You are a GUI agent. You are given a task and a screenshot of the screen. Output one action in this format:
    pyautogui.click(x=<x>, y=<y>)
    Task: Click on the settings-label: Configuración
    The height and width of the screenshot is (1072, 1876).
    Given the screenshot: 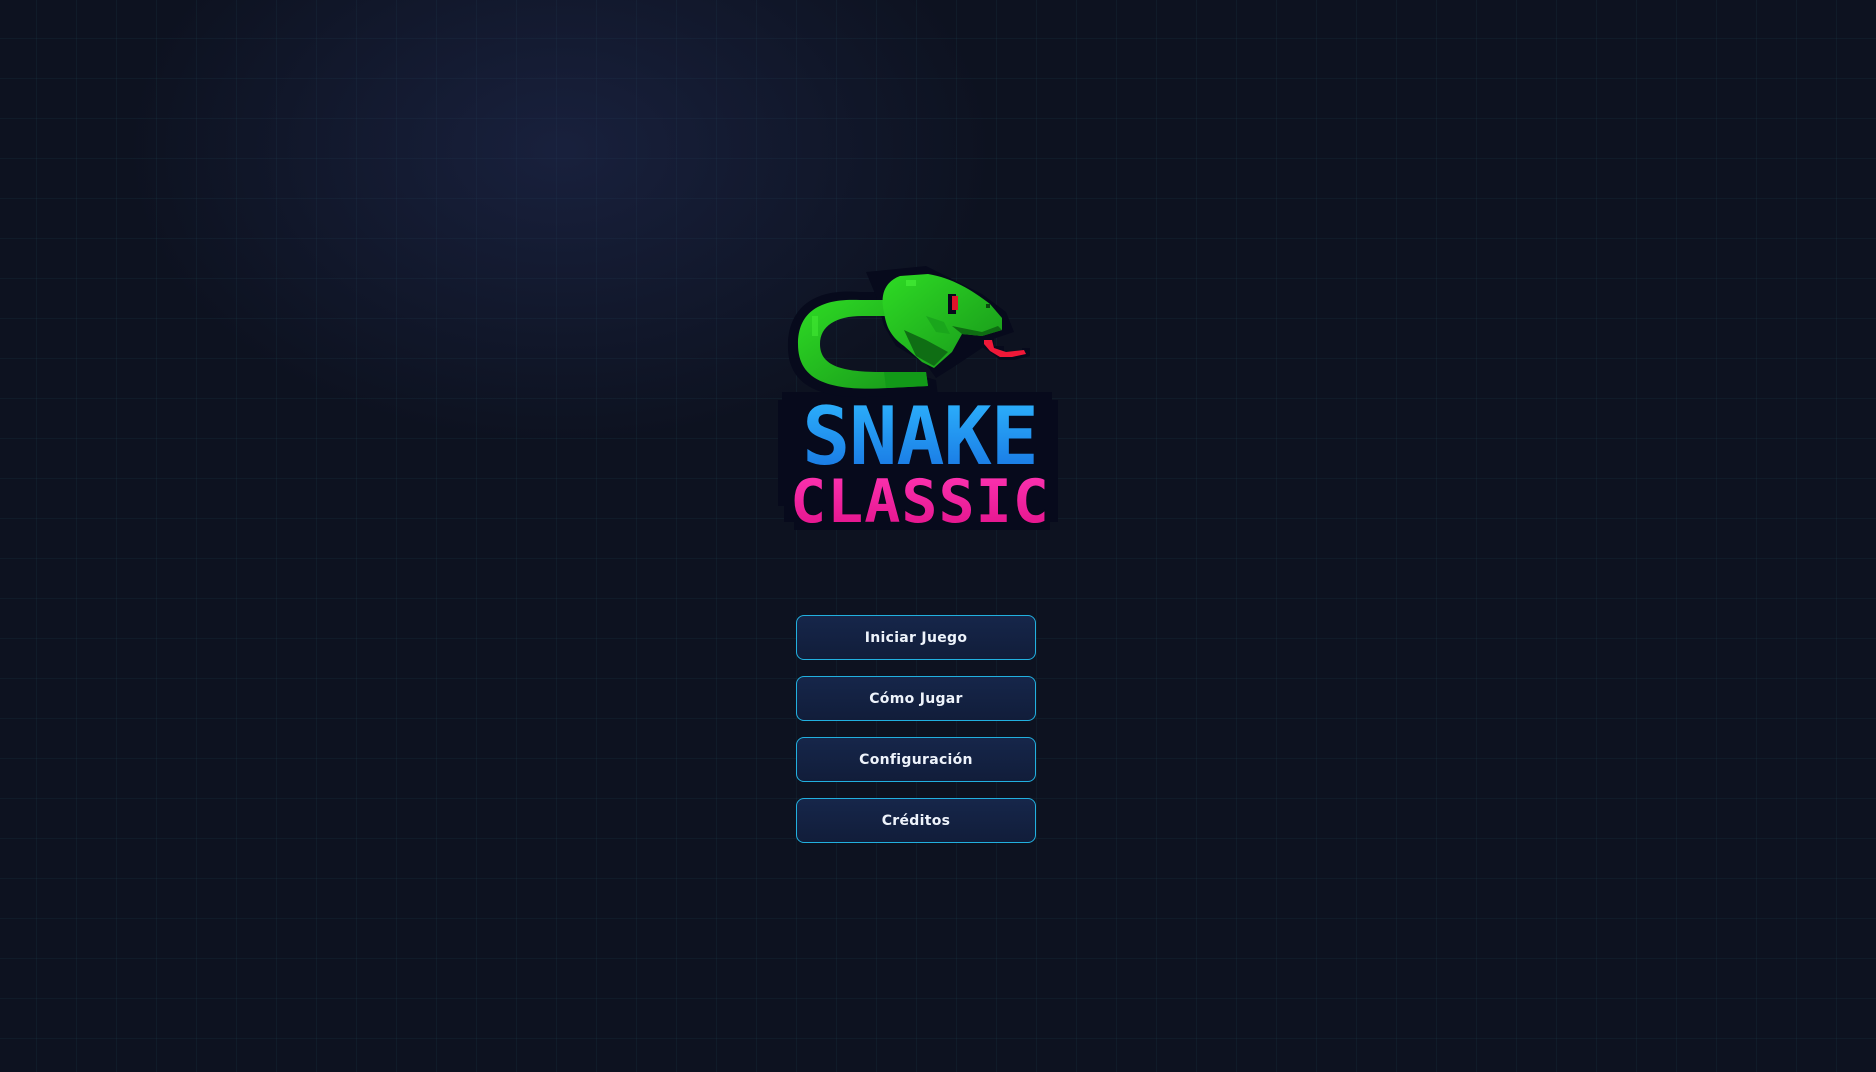 What is the action you would take?
    pyautogui.click(x=916, y=759)
    